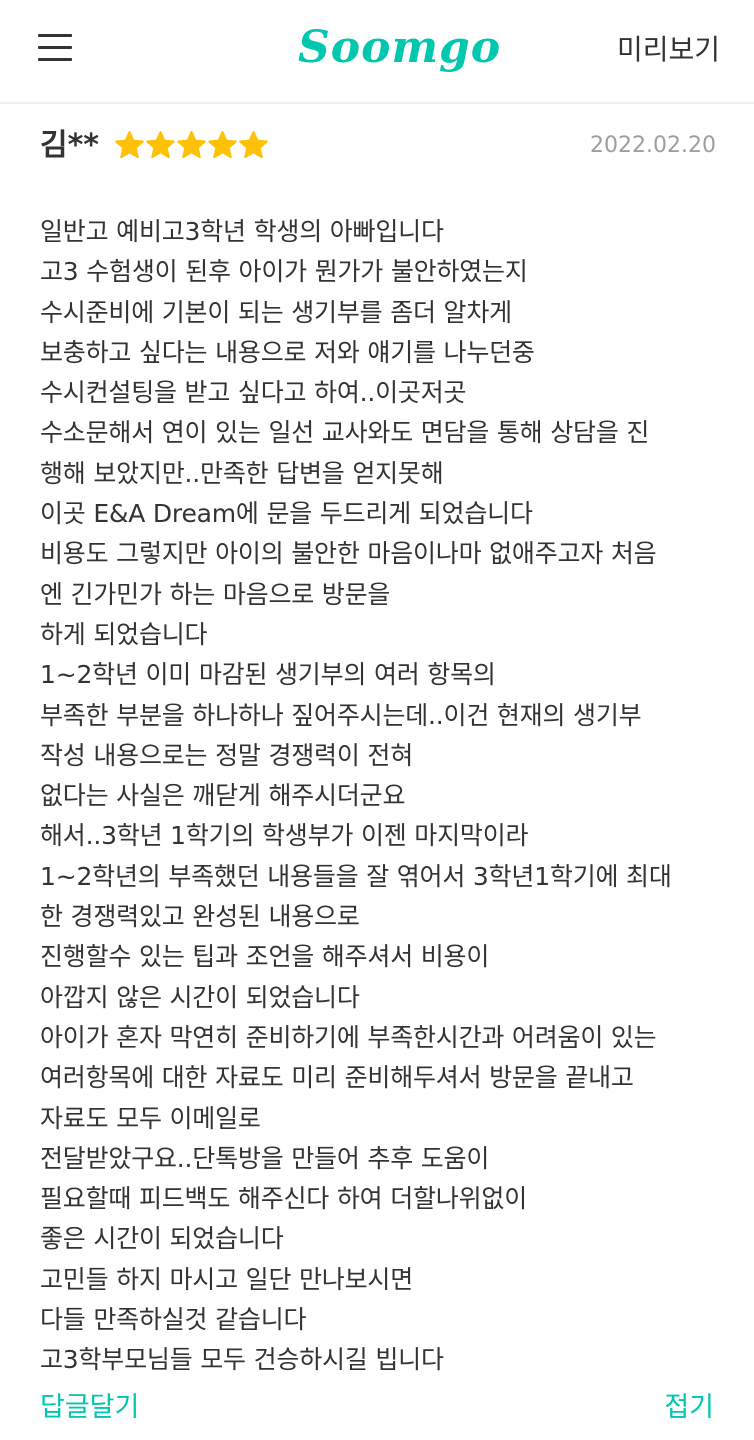  Describe the element at coordinates (287, 352) in the screenshot. I see `review-line: 보충하고 싶다는 내용으로 저와 얘기를 나누던중` at that location.